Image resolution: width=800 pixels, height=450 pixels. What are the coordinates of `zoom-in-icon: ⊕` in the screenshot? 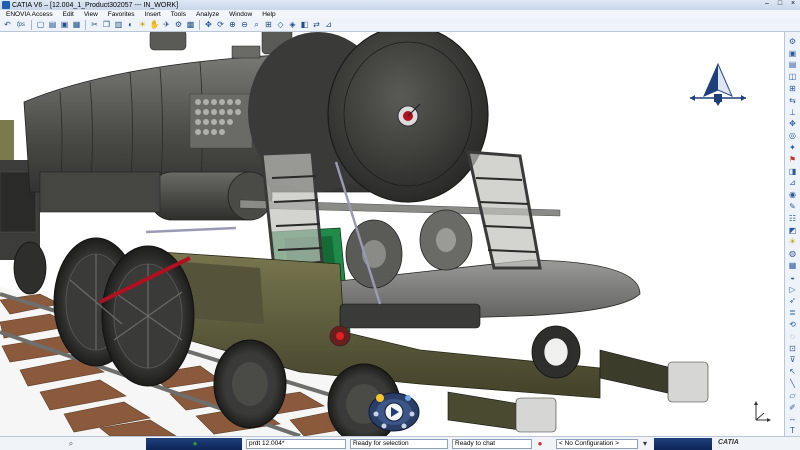 It's located at (232, 24).